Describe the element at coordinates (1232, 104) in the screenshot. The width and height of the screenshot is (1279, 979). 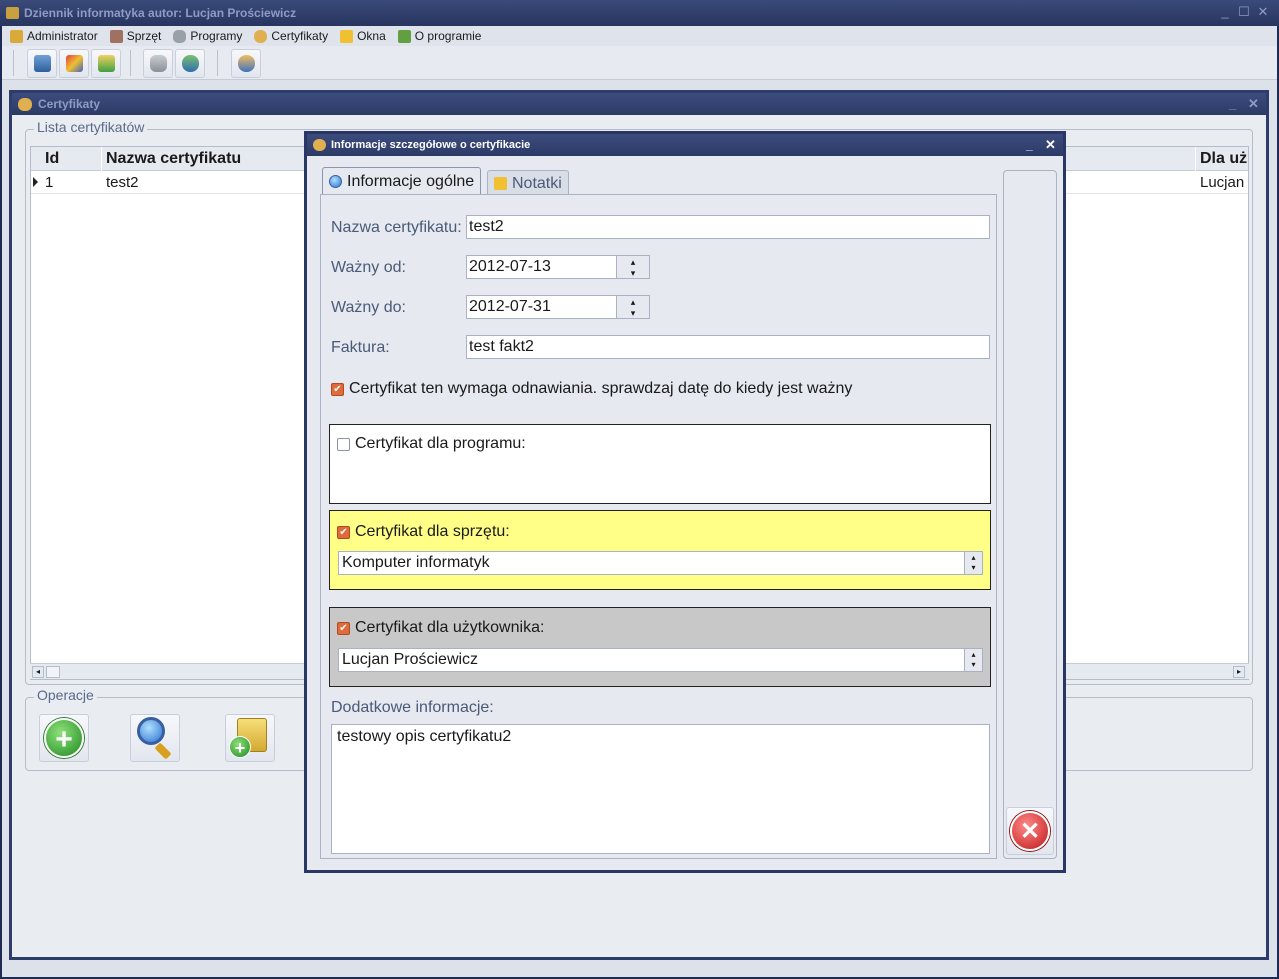
I see `child-minimize-button: _` at that location.